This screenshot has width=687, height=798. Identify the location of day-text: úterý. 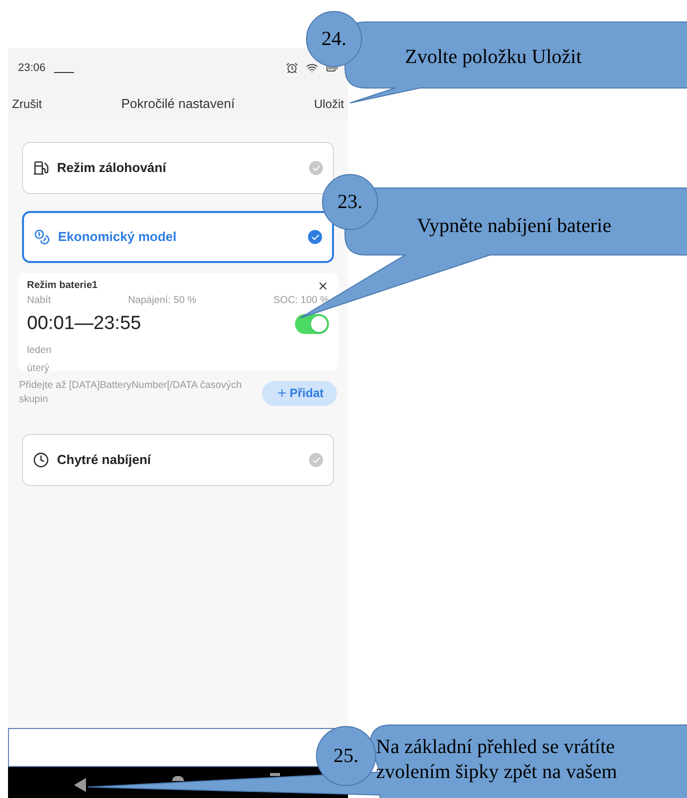
(38, 369).